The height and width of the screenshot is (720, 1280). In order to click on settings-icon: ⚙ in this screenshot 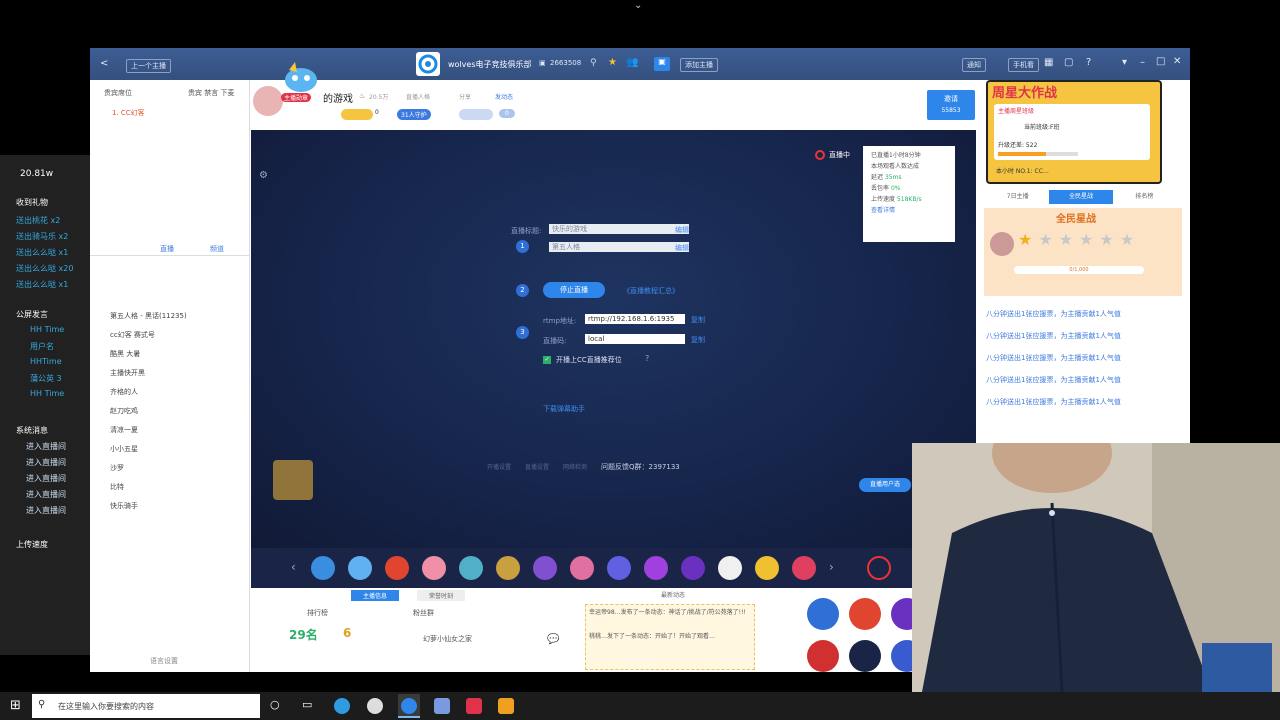, I will do `click(263, 175)`.